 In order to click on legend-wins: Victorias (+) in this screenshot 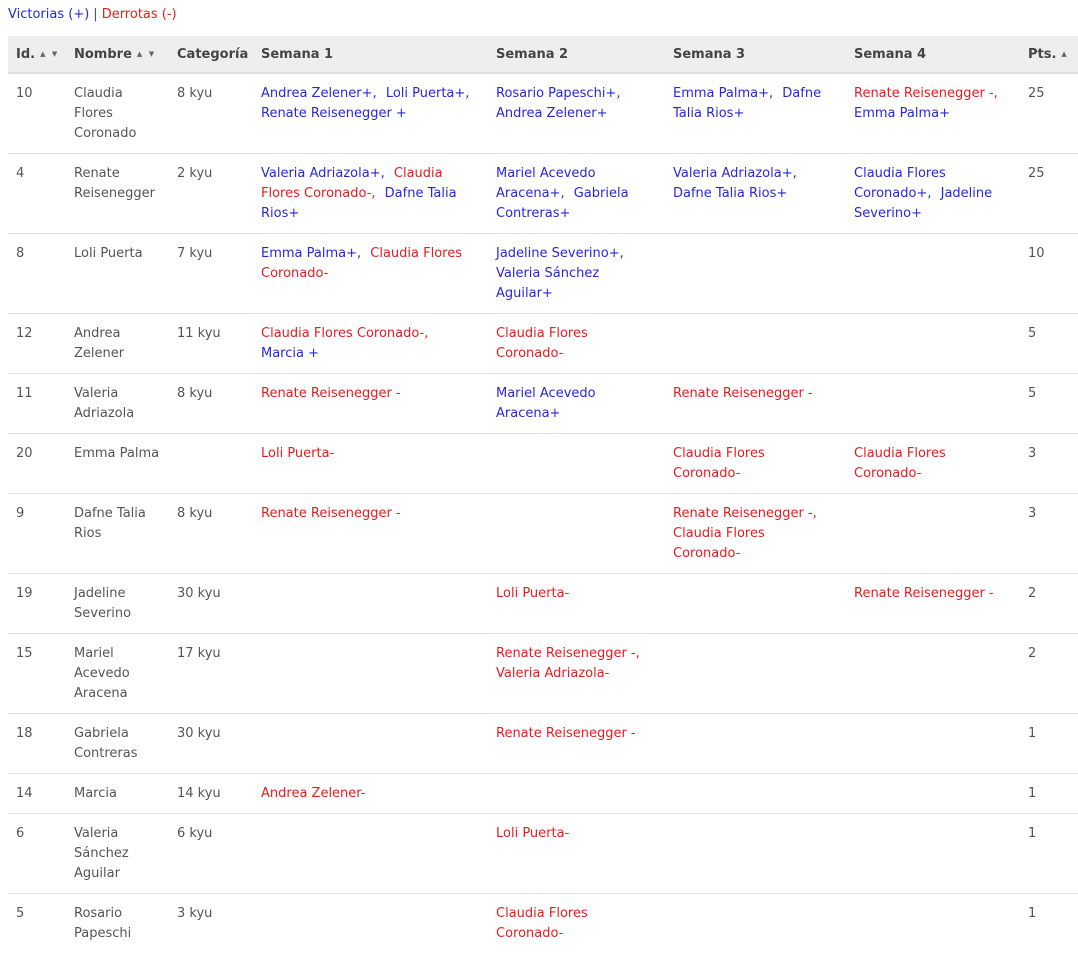, I will do `click(48, 14)`.